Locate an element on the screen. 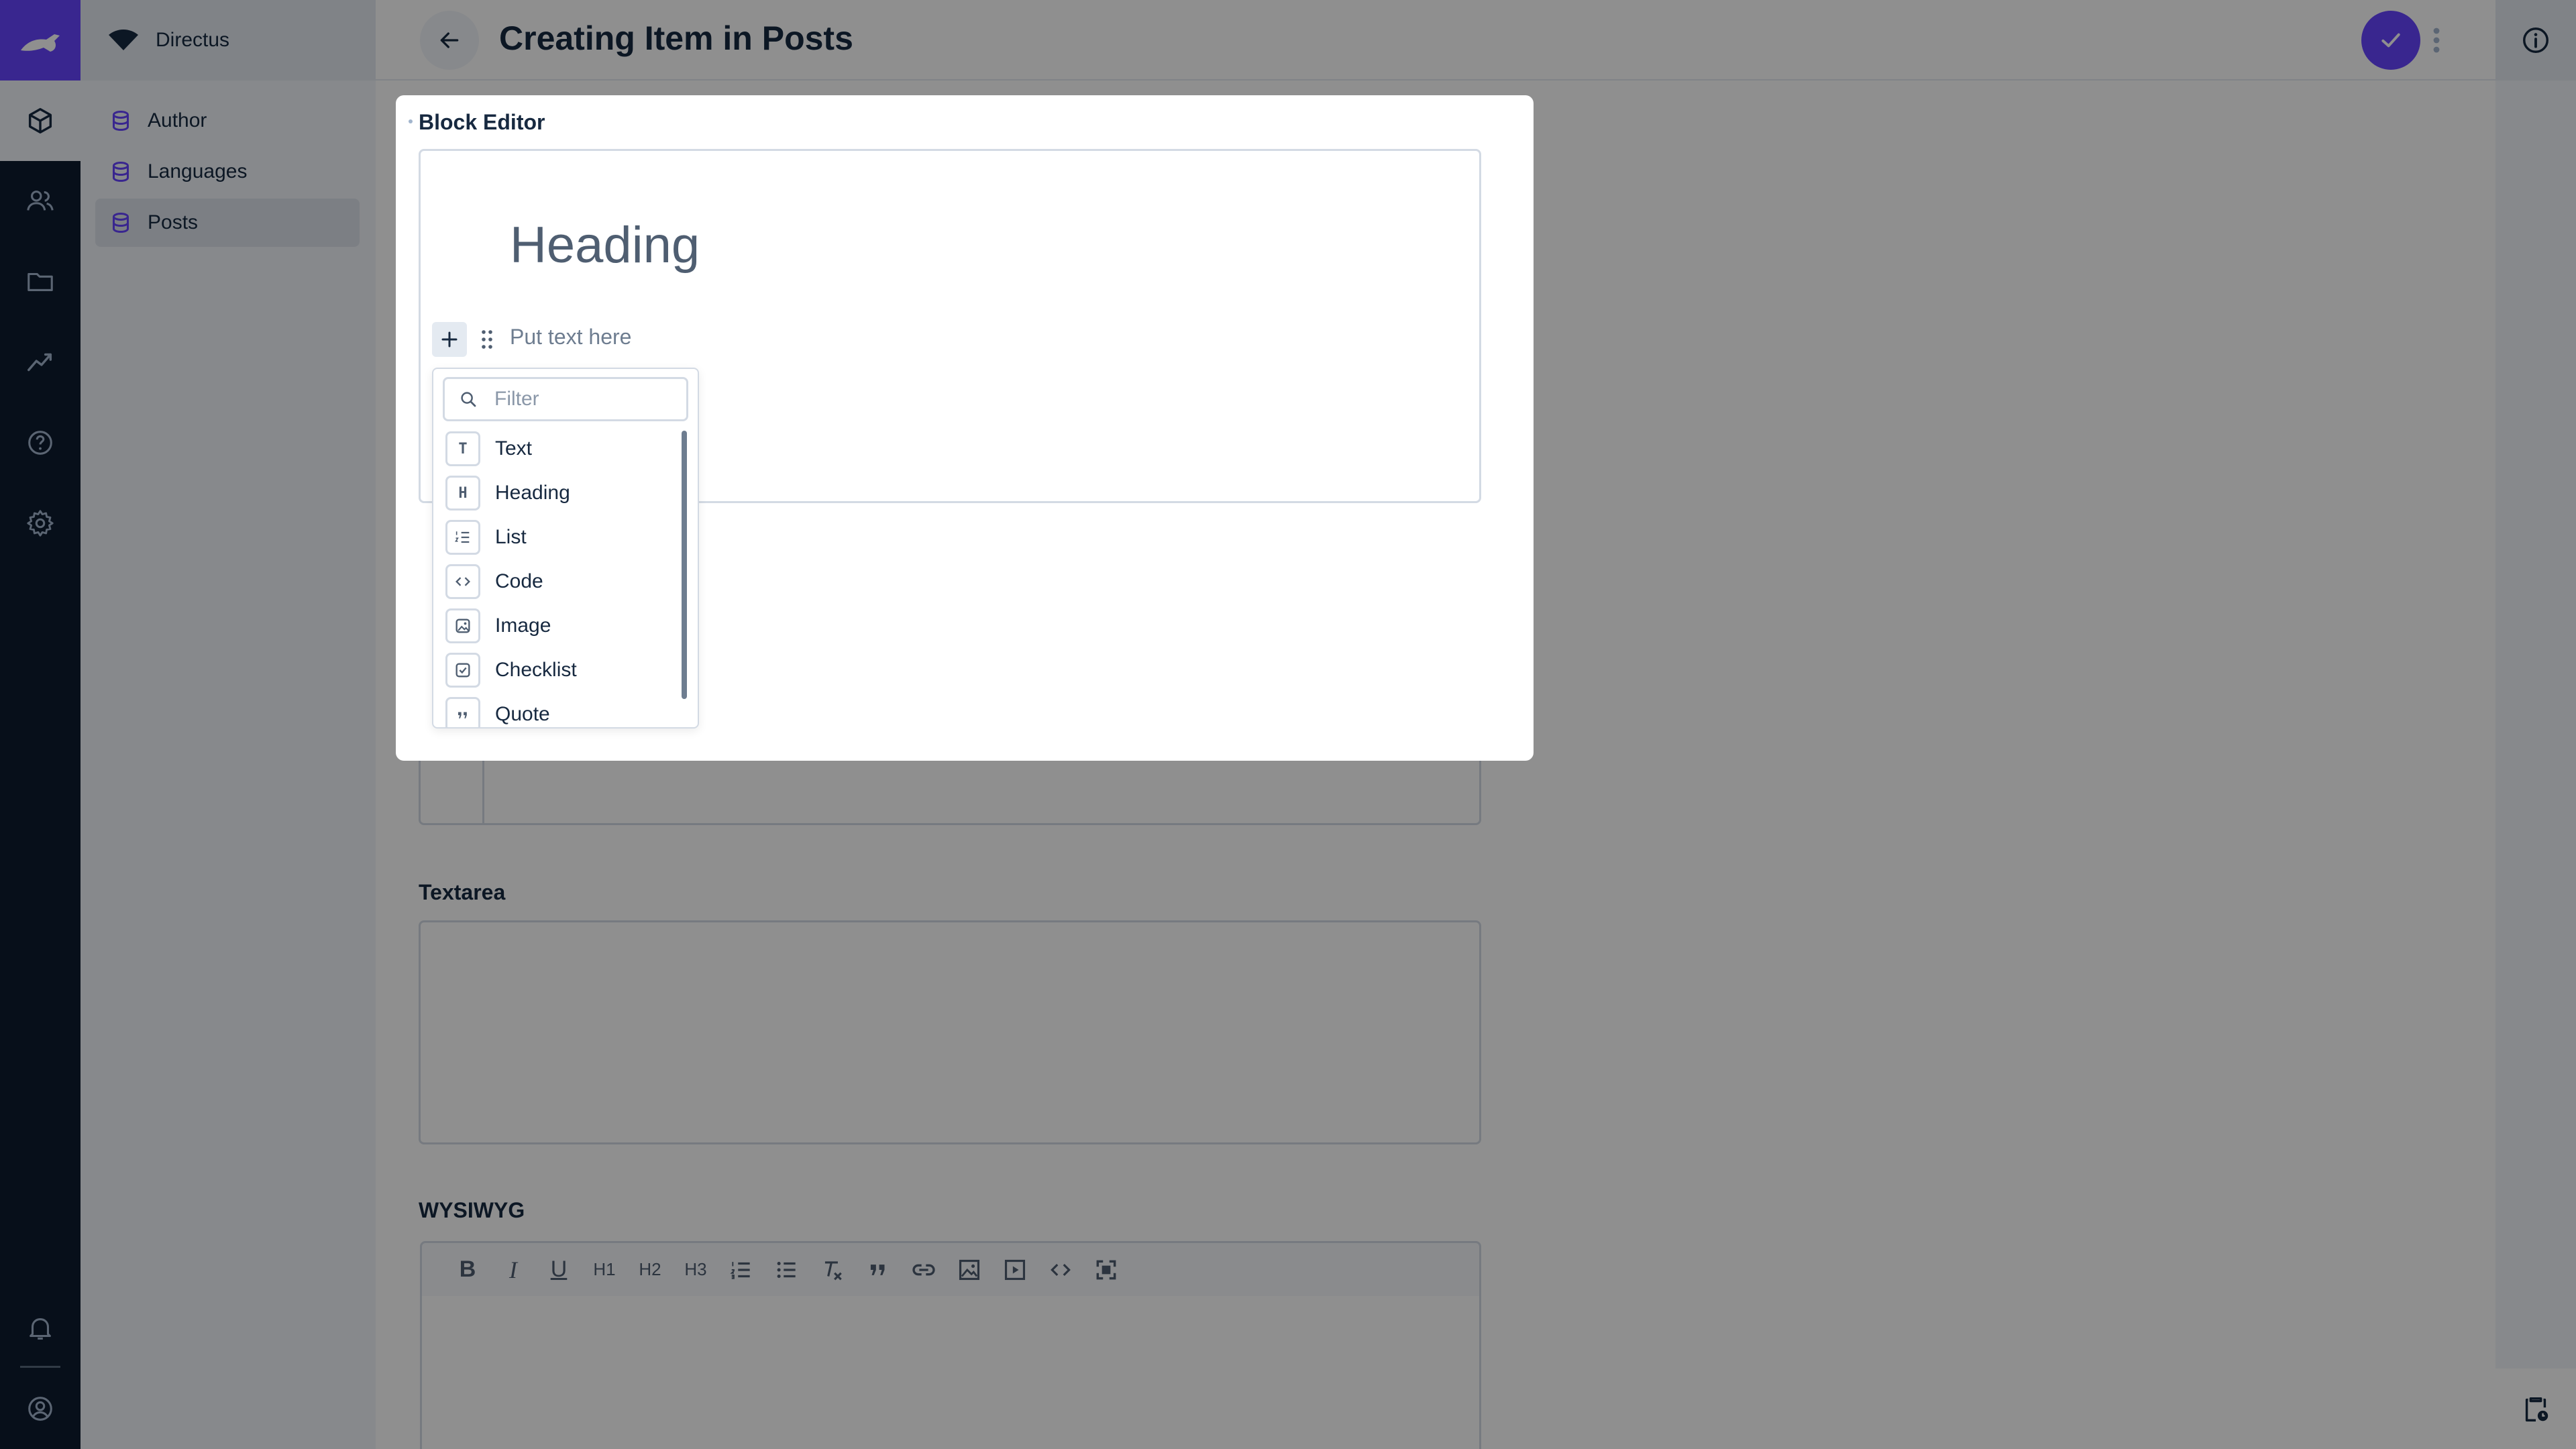  text-type-icon: T is located at coordinates (462, 448).